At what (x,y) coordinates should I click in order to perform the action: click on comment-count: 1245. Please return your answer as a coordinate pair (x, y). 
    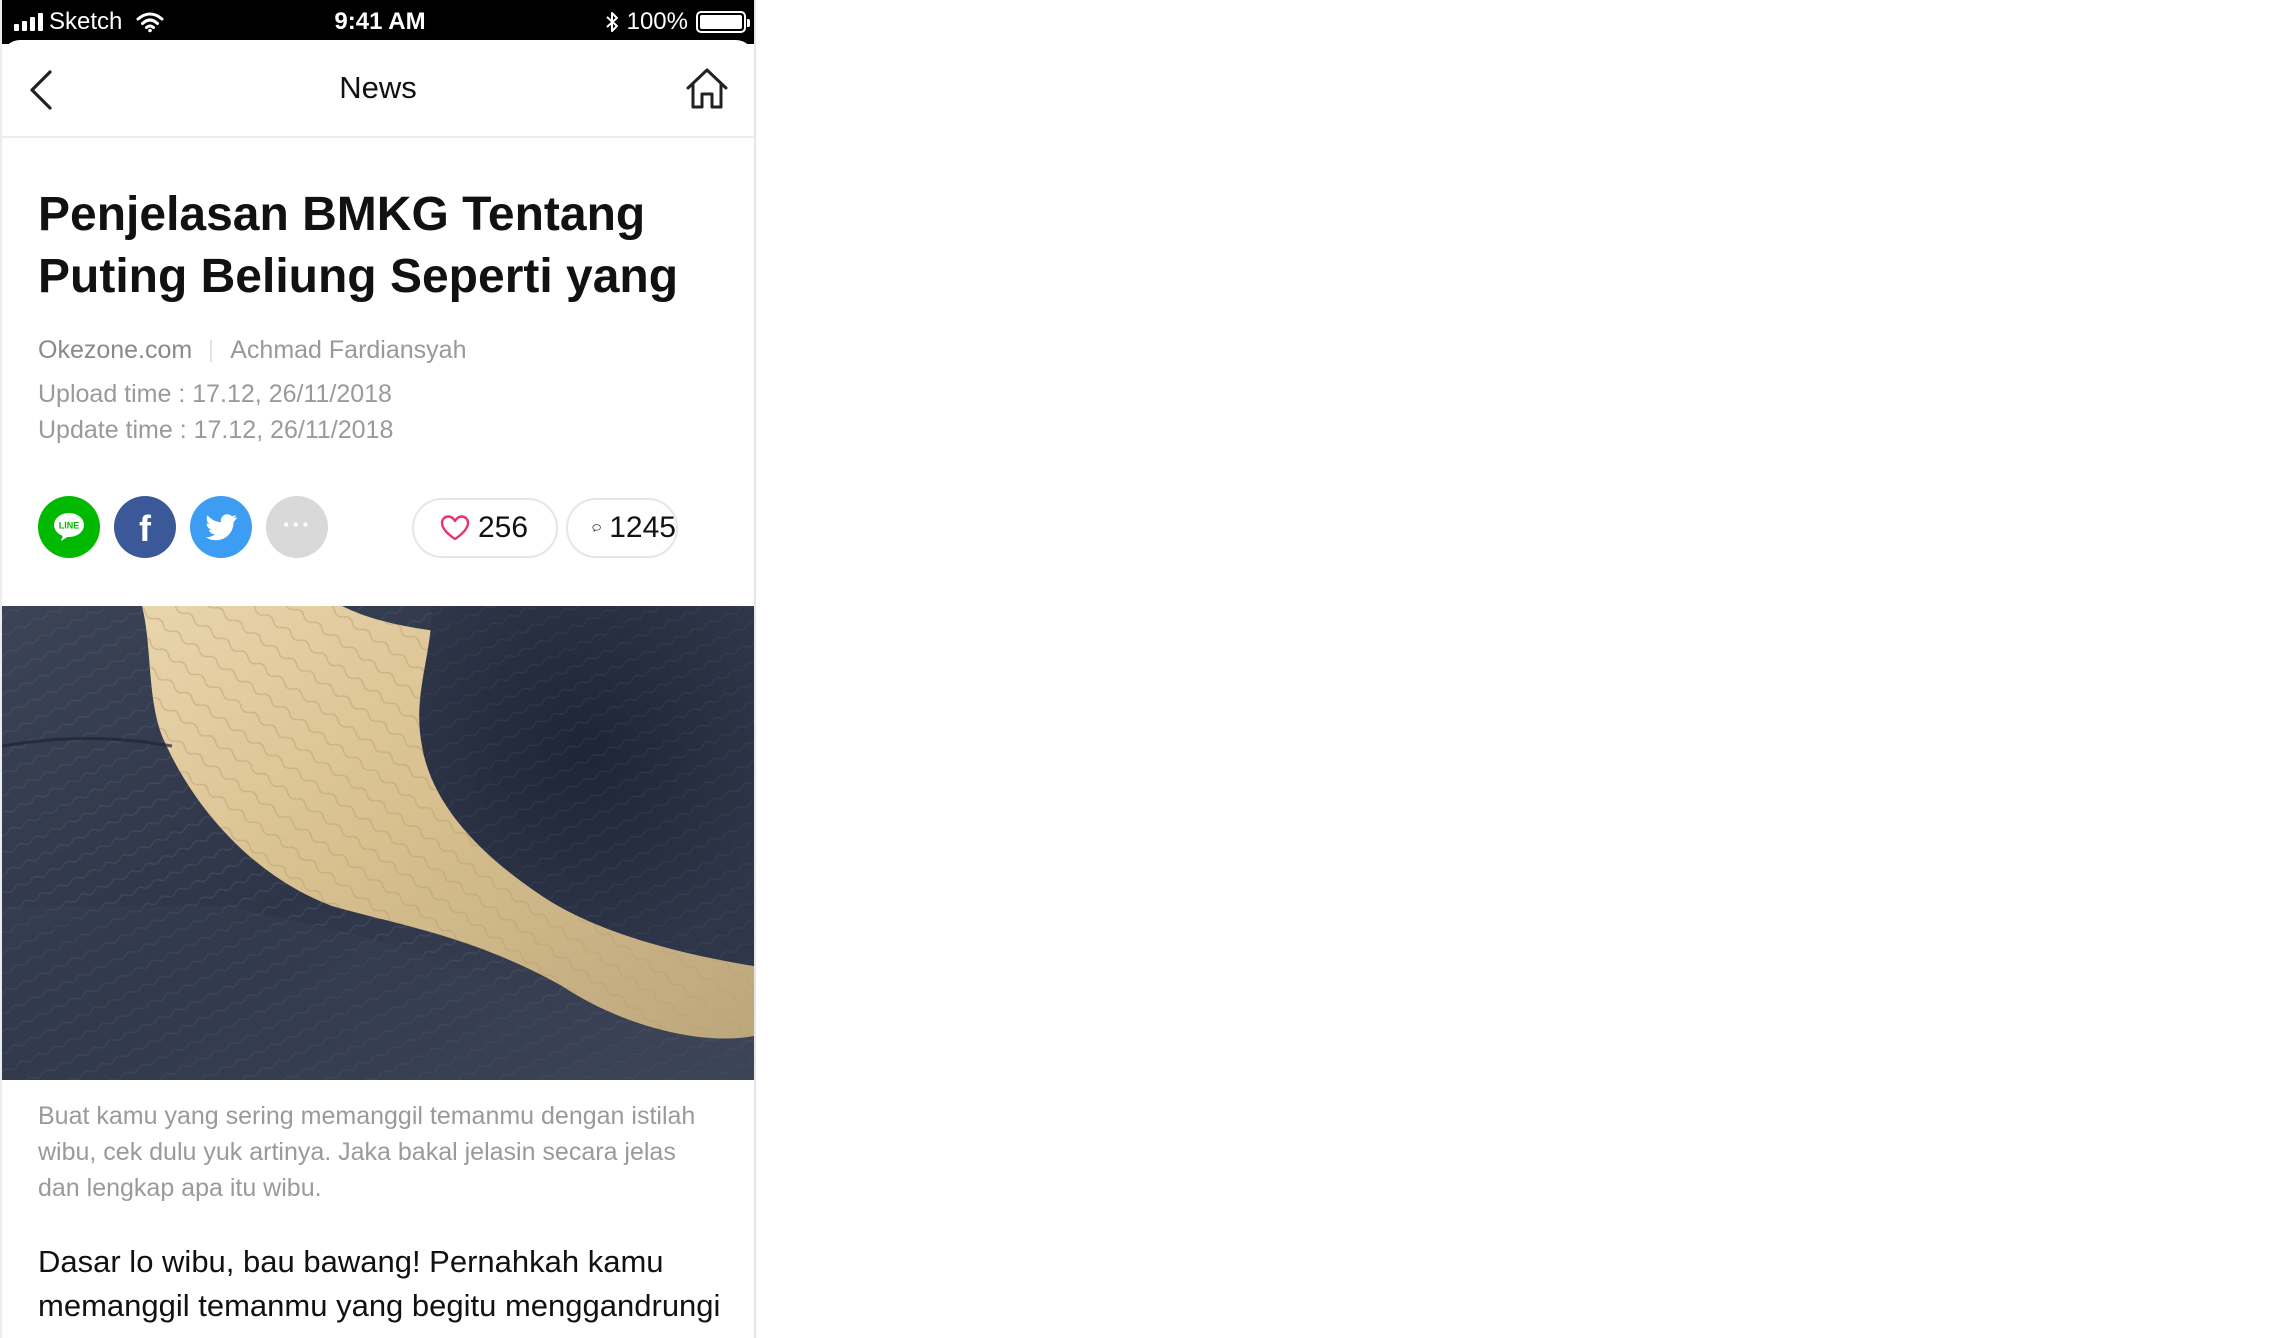
    Looking at the image, I should click on (642, 527).